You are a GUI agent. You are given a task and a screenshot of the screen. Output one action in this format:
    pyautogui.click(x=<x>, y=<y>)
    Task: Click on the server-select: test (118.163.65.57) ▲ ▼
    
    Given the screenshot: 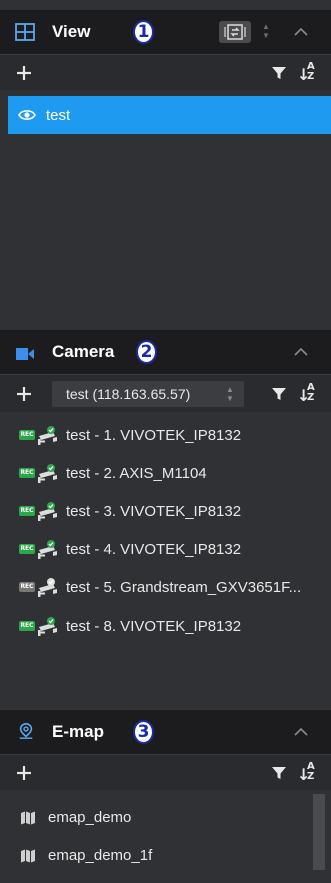 What is the action you would take?
    pyautogui.click(x=148, y=394)
    